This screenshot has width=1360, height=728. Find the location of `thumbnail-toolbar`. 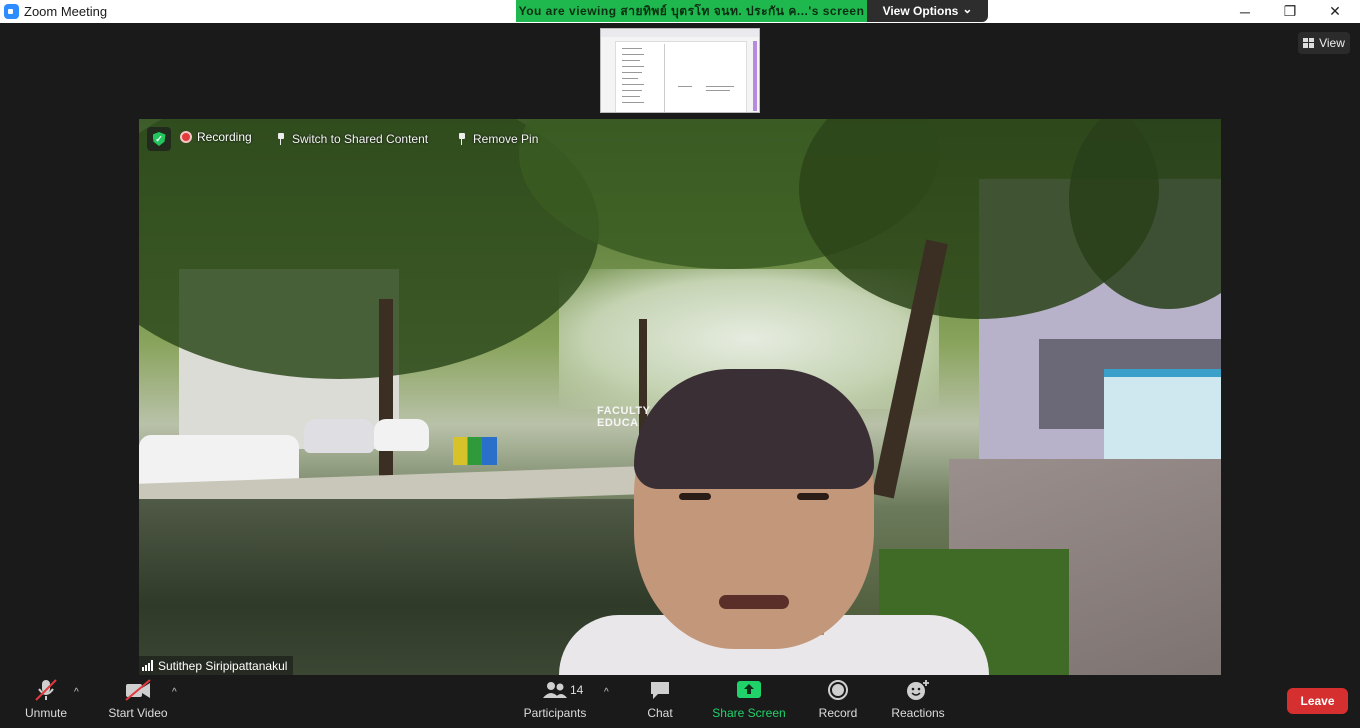

thumbnail-toolbar is located at coordinates (680, 33).